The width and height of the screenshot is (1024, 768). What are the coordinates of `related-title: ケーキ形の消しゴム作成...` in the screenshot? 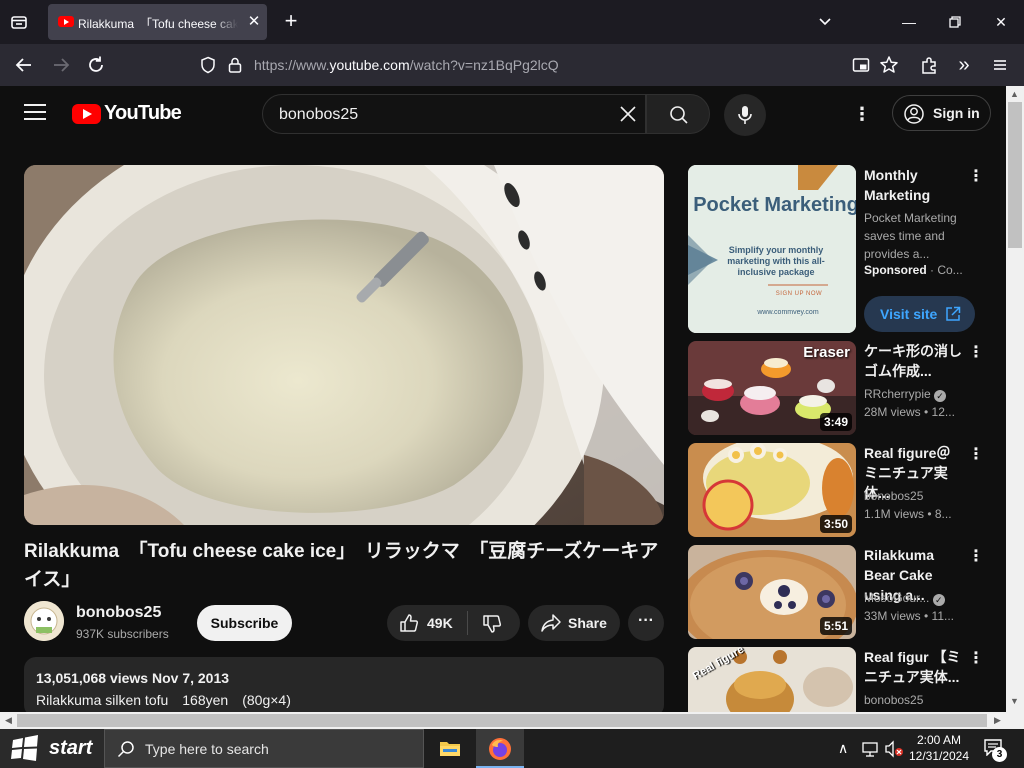 It's located at (914, 361).